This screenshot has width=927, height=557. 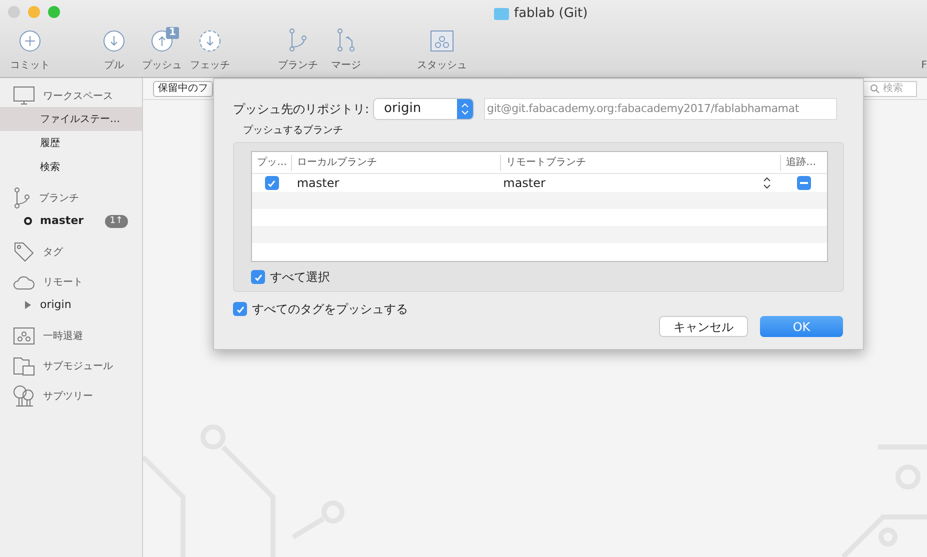 I want to click on sidebar-item: 履歴, so click(x=71, y=143).